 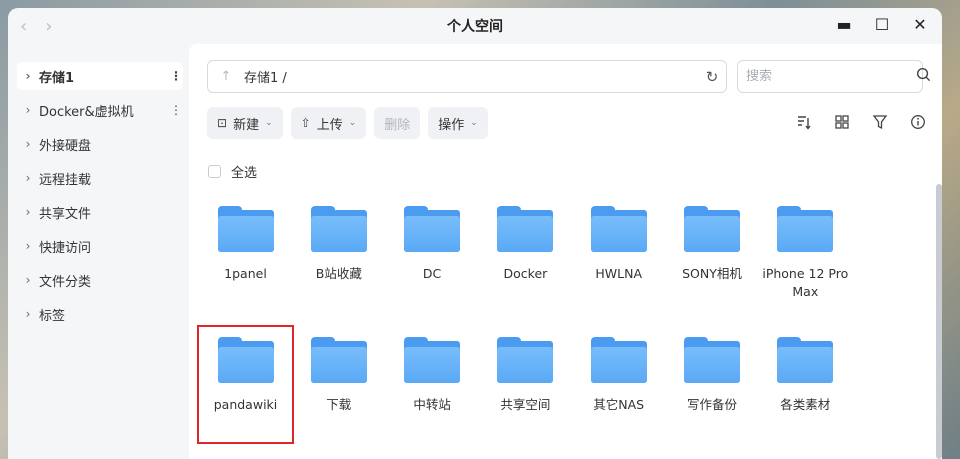 What do you see at coordinates (939, 321) in the screenshot?
I see `scrollbar` at bounding box center [939, 321].